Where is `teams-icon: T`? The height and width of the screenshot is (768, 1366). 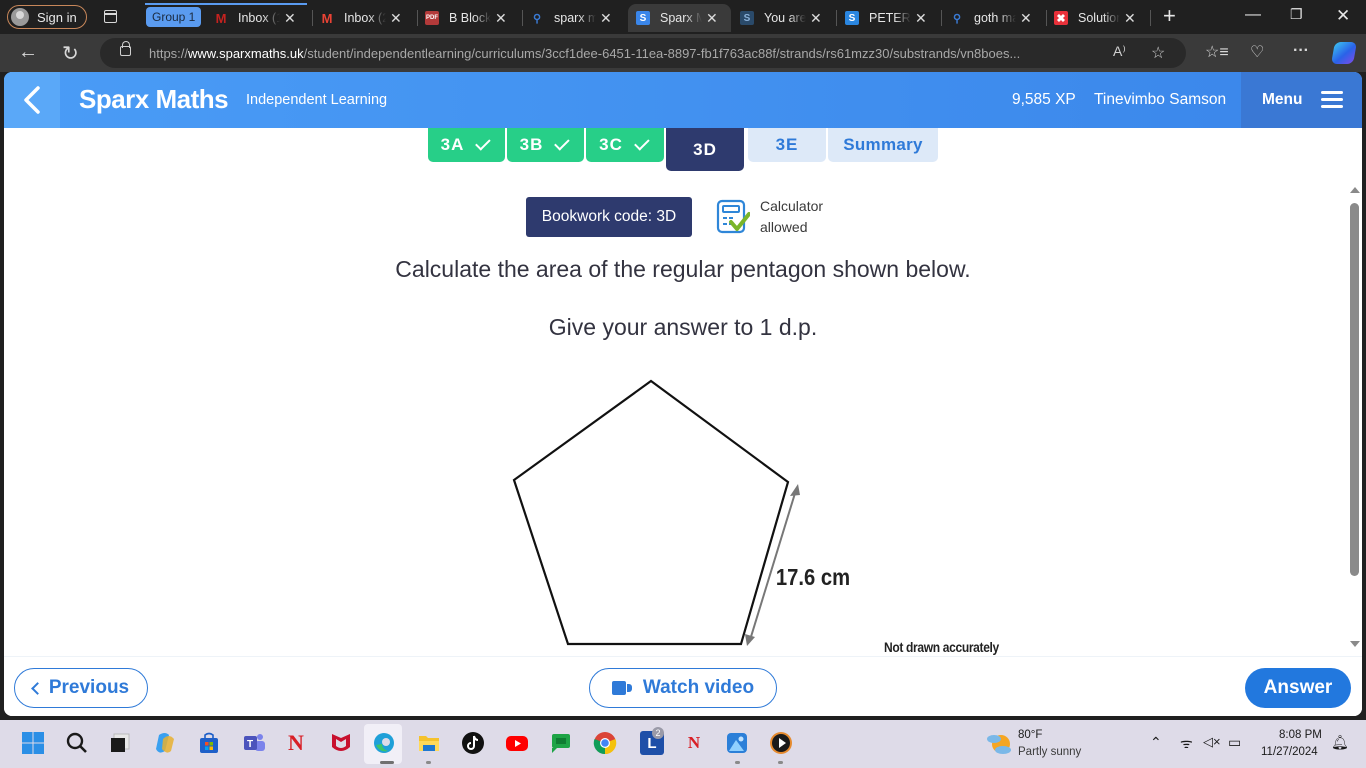 teams-icon: T is located at coordinates (254, 743).